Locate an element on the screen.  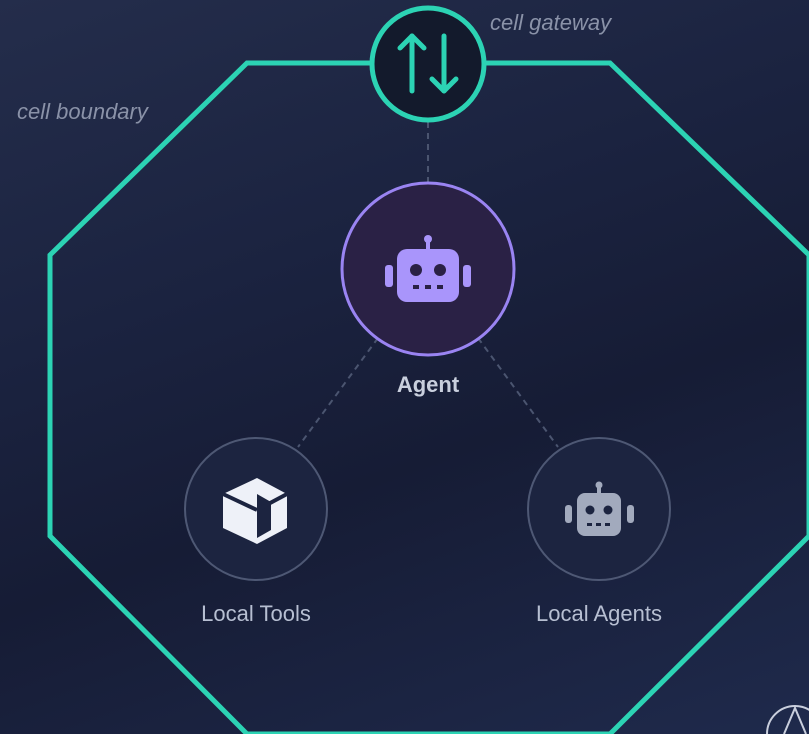
agent-label: Agent is located at coordinates (428, 384).